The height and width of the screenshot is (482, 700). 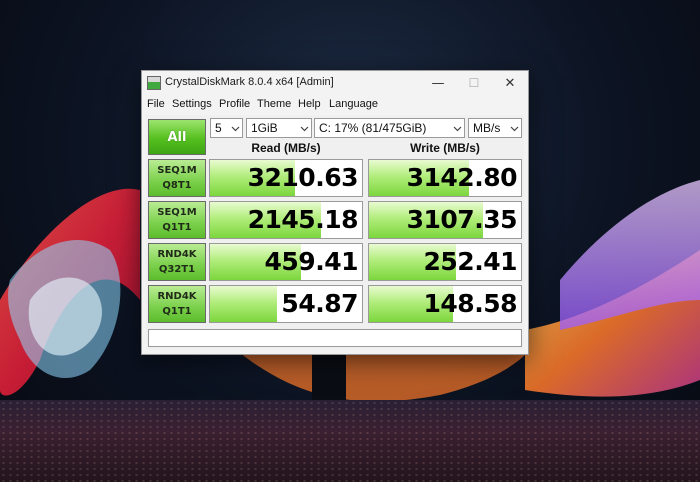 I want to click on write-result-value: 252.41, so click(x=470, y=261).